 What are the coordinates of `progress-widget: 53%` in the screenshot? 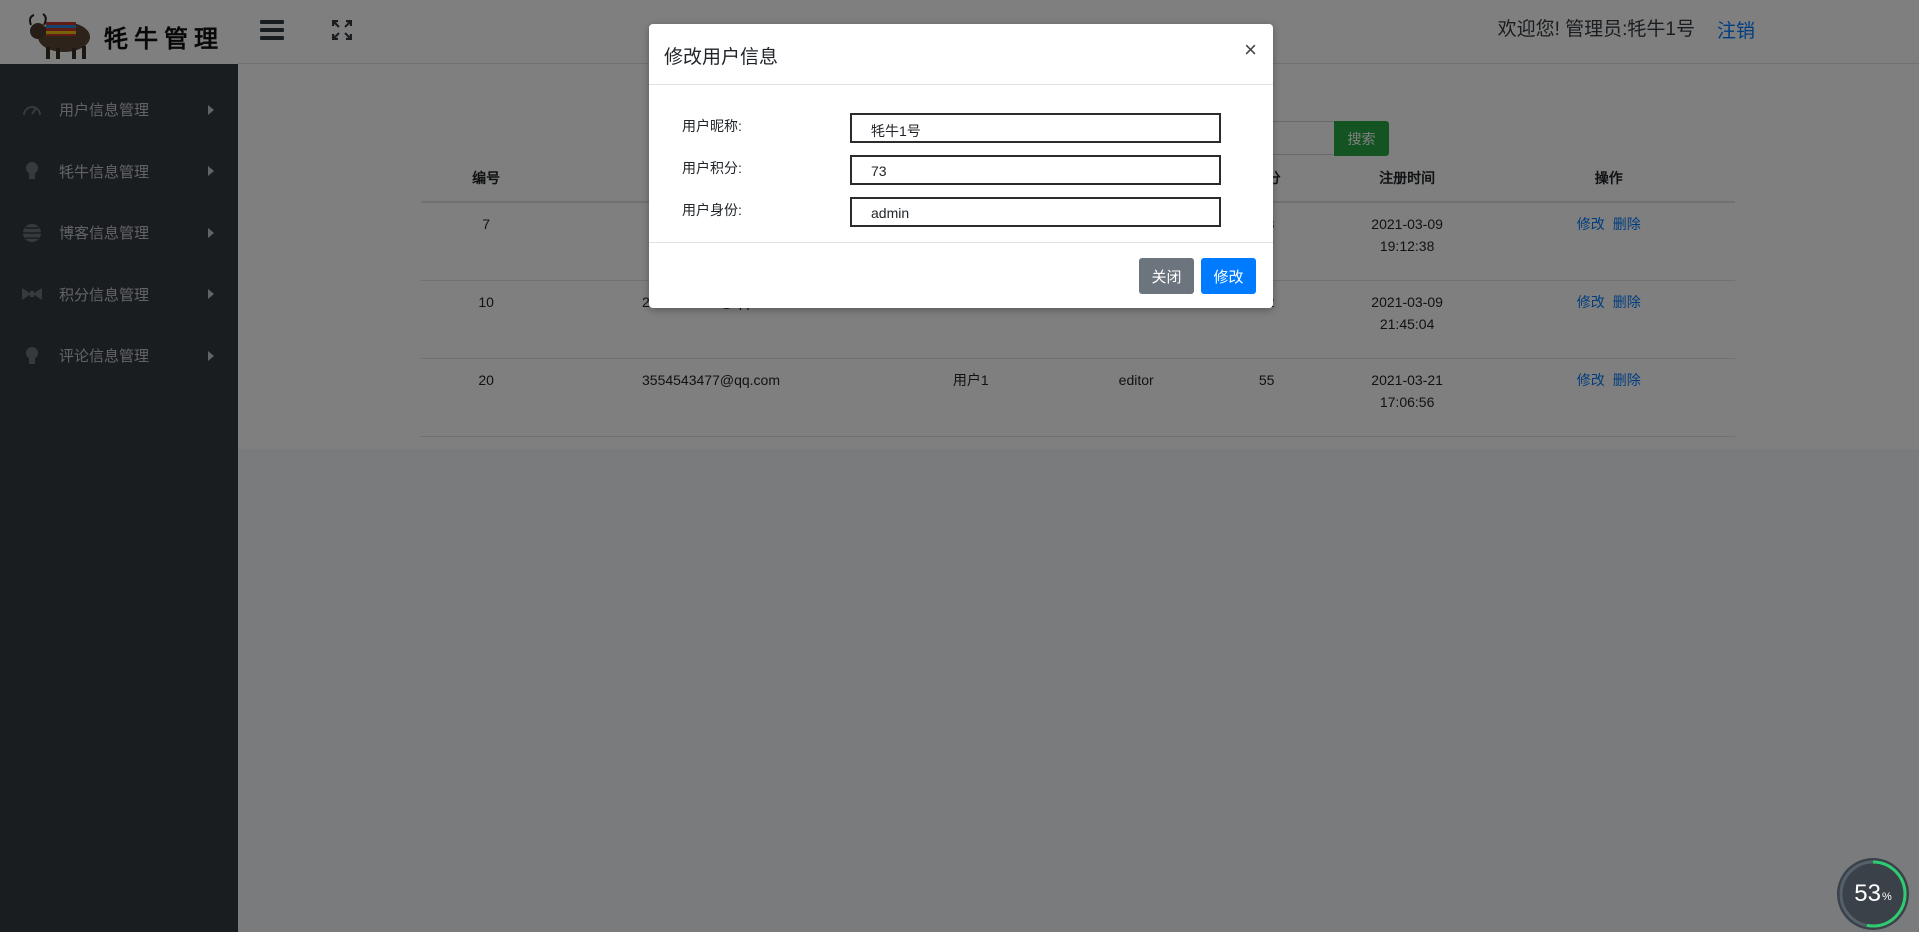 It's located at (1873, 894).